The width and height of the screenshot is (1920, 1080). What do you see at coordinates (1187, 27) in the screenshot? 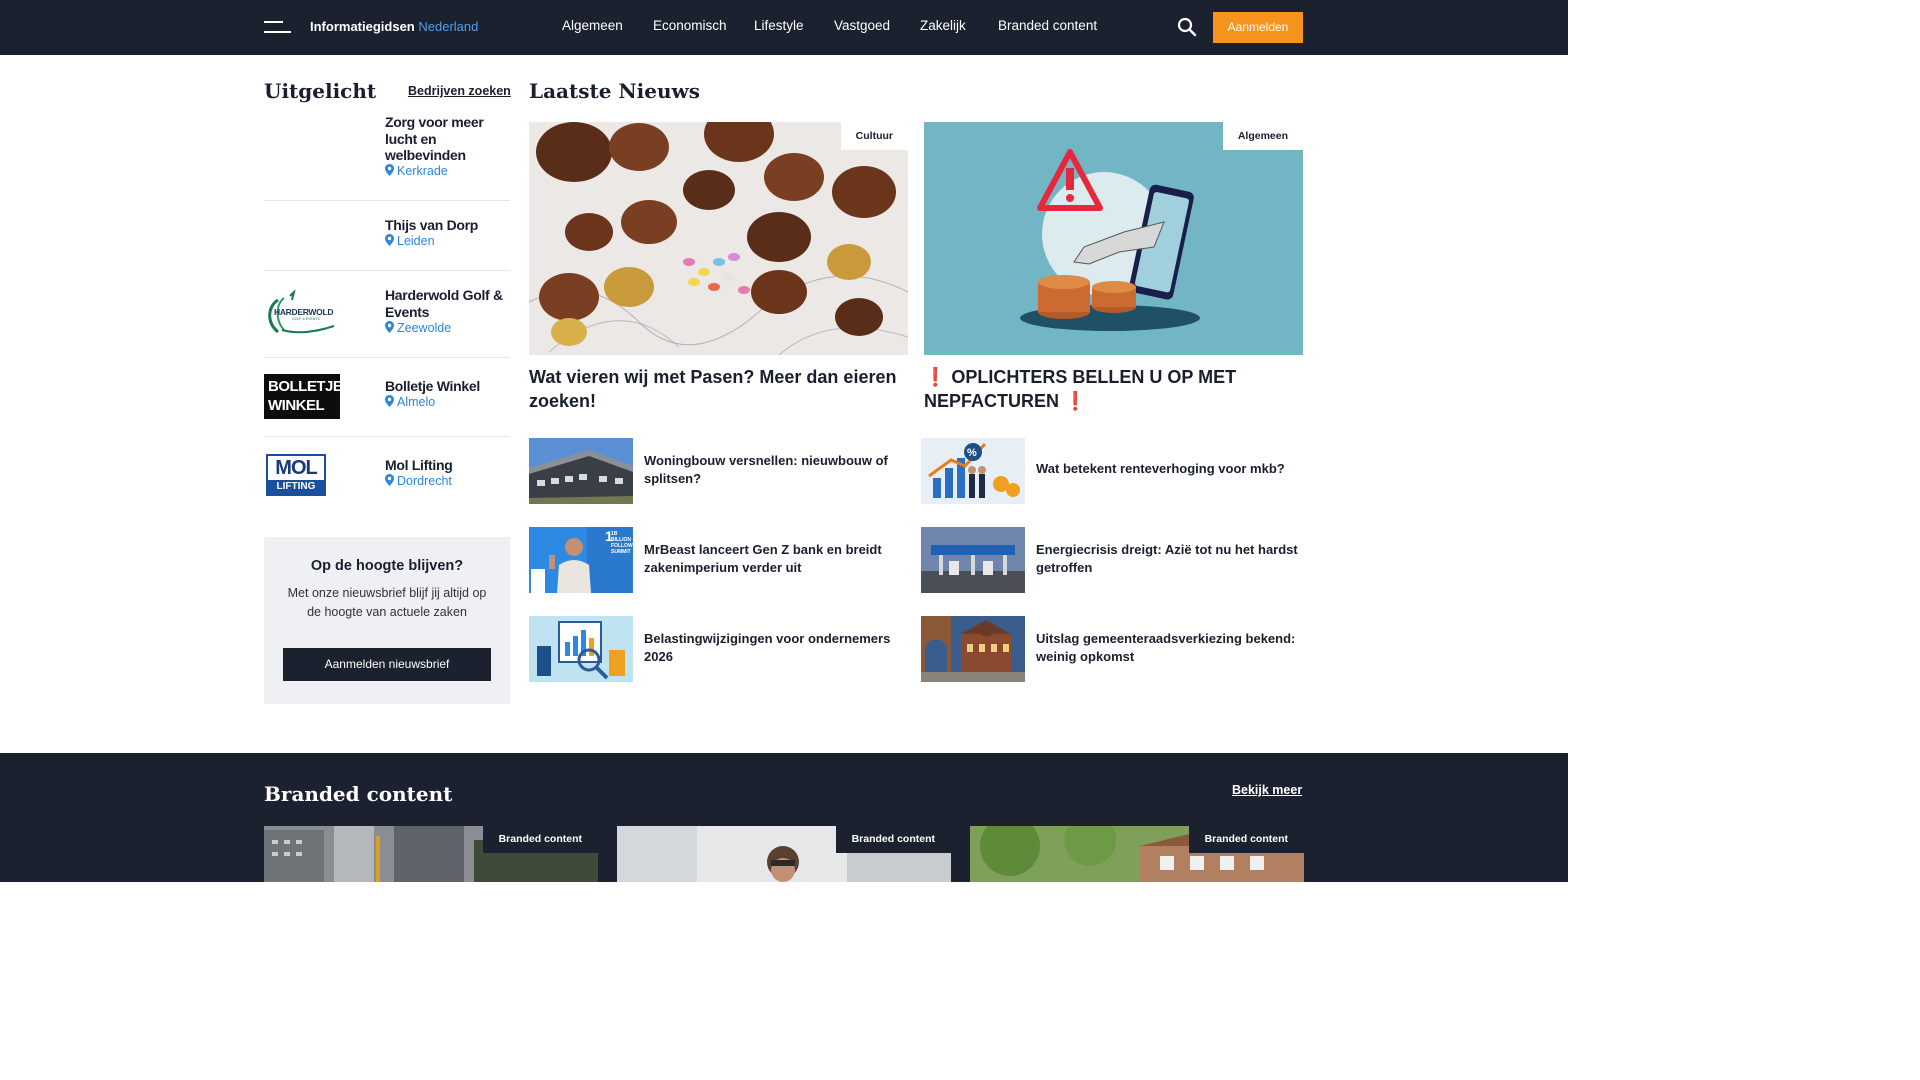
I see `search-icon` at bounding box center [1187, 27].